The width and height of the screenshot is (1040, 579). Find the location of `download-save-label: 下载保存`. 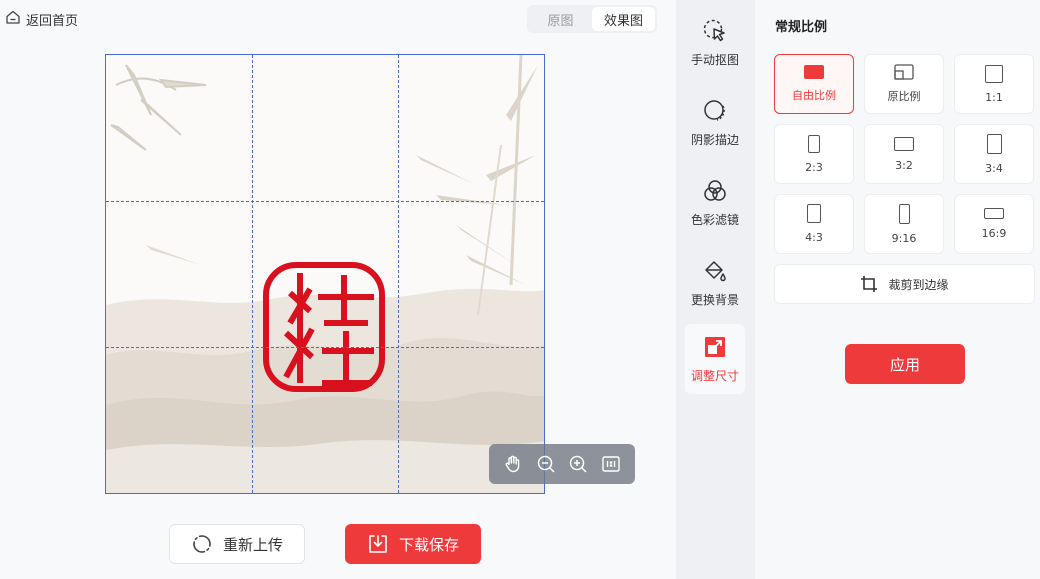

download-save-label: 下载保存 is located at coordinates (428, 544).